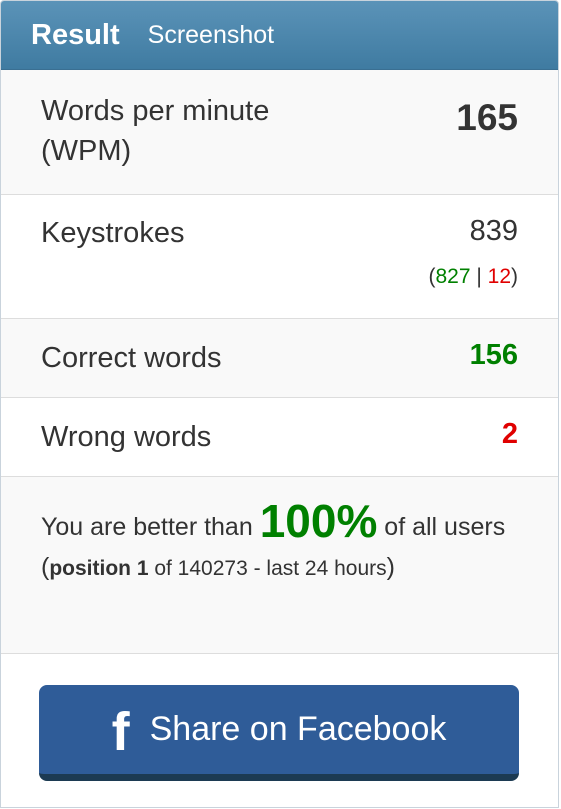 This screenshot has width=561, height=809. What do you see at coordinates (211, 35) in the screenshot?
I see `tab-screenshot: Screenshot` at bounding box center [211, 35].